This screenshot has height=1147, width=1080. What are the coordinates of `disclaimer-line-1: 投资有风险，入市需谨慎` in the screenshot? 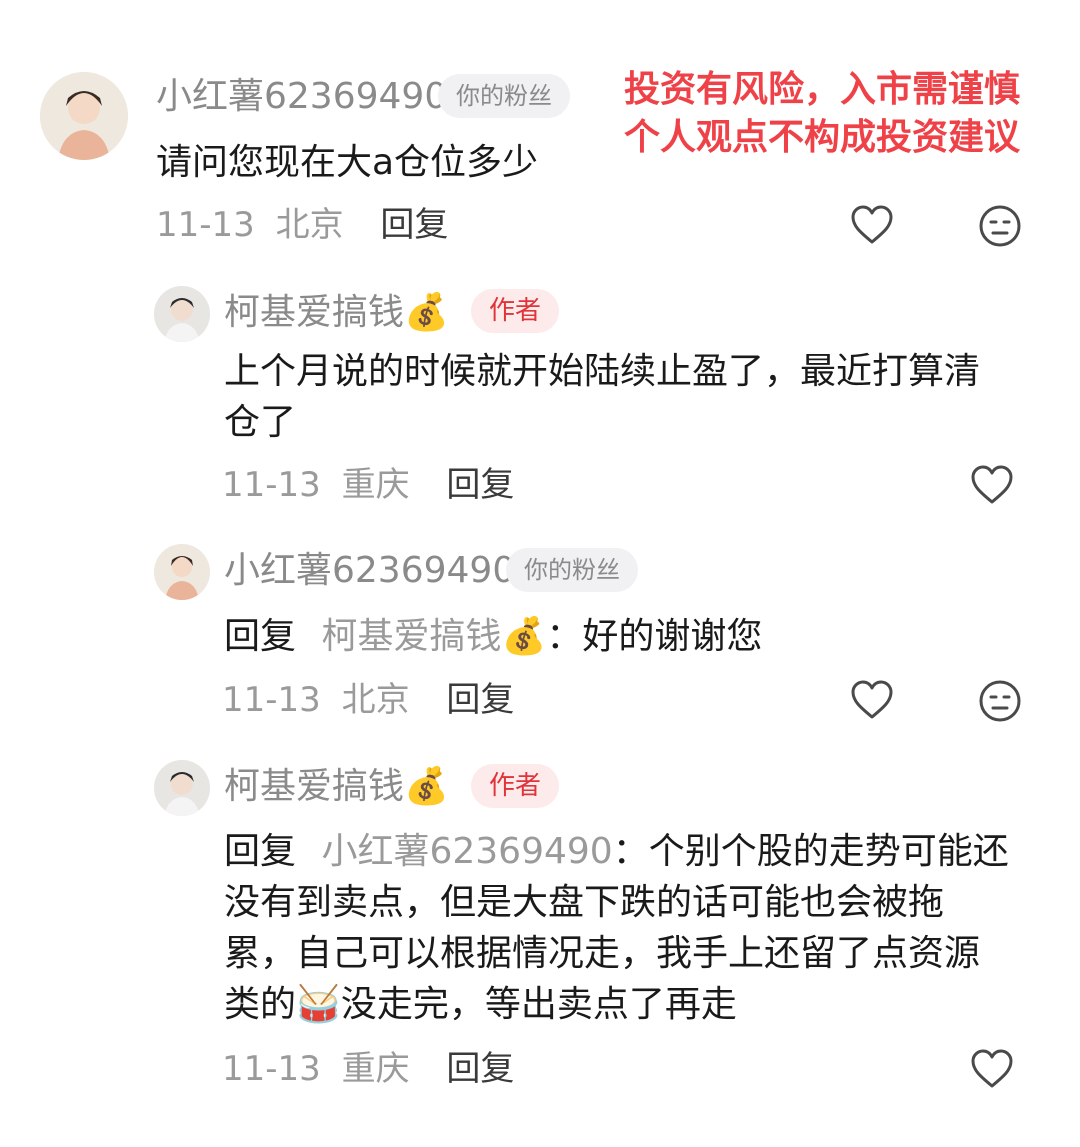 It's located at (822, 89).